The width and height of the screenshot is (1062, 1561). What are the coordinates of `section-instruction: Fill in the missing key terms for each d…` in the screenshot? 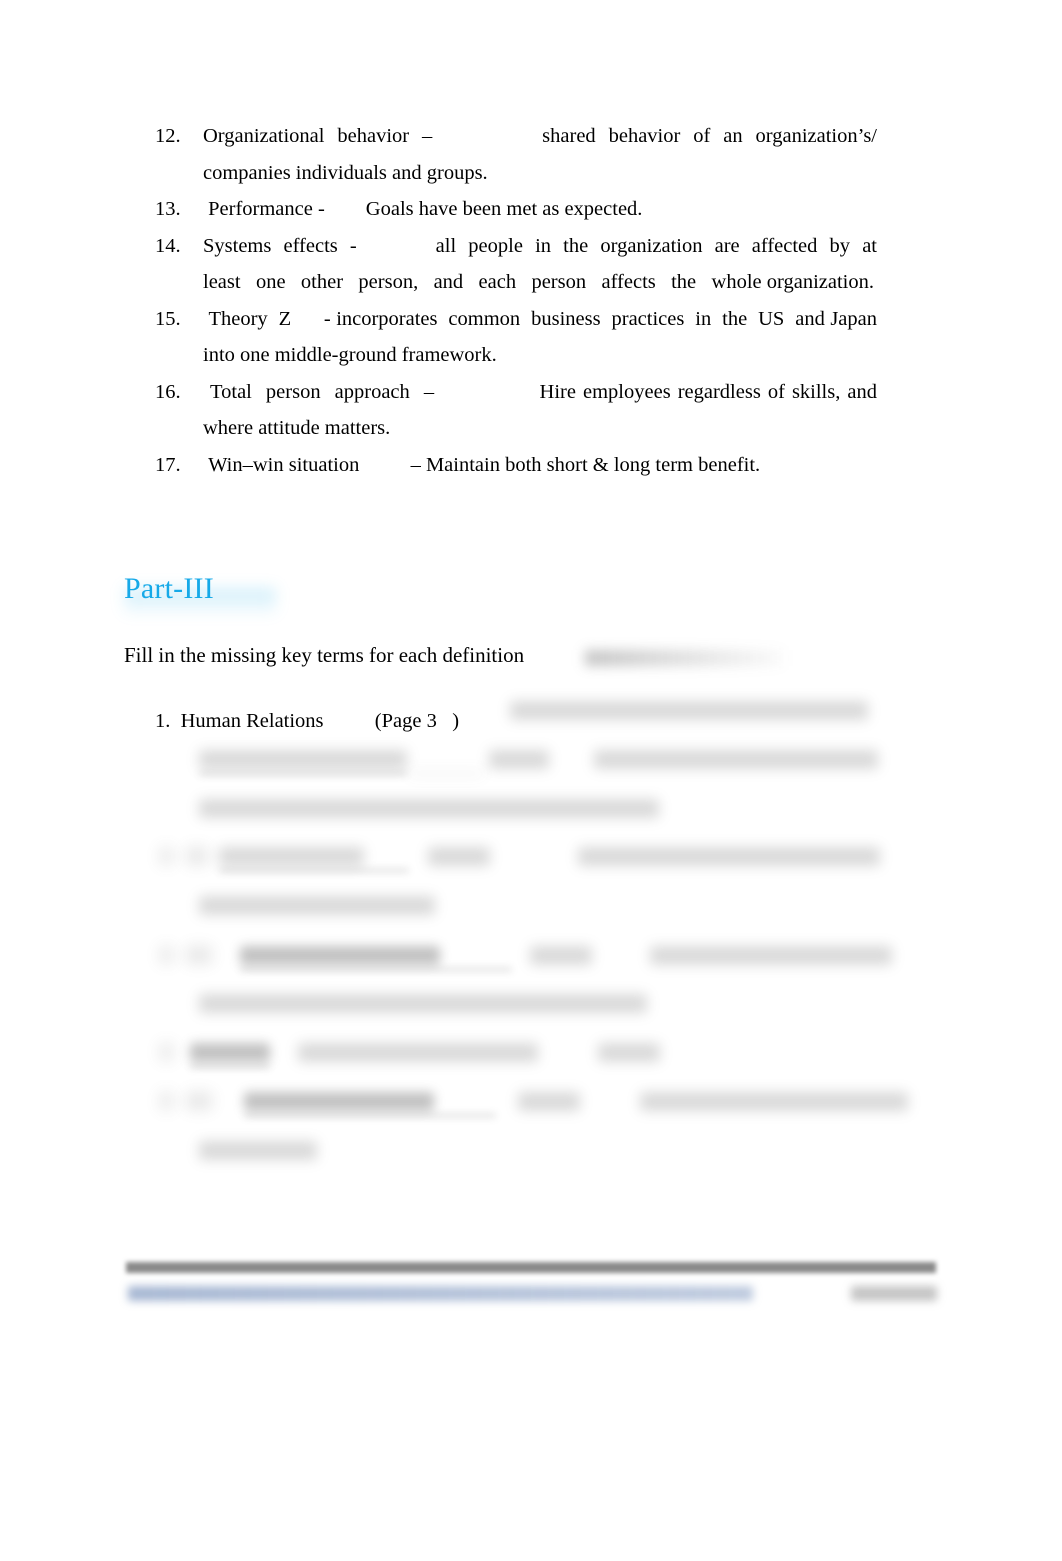 It's located at (324, 655).